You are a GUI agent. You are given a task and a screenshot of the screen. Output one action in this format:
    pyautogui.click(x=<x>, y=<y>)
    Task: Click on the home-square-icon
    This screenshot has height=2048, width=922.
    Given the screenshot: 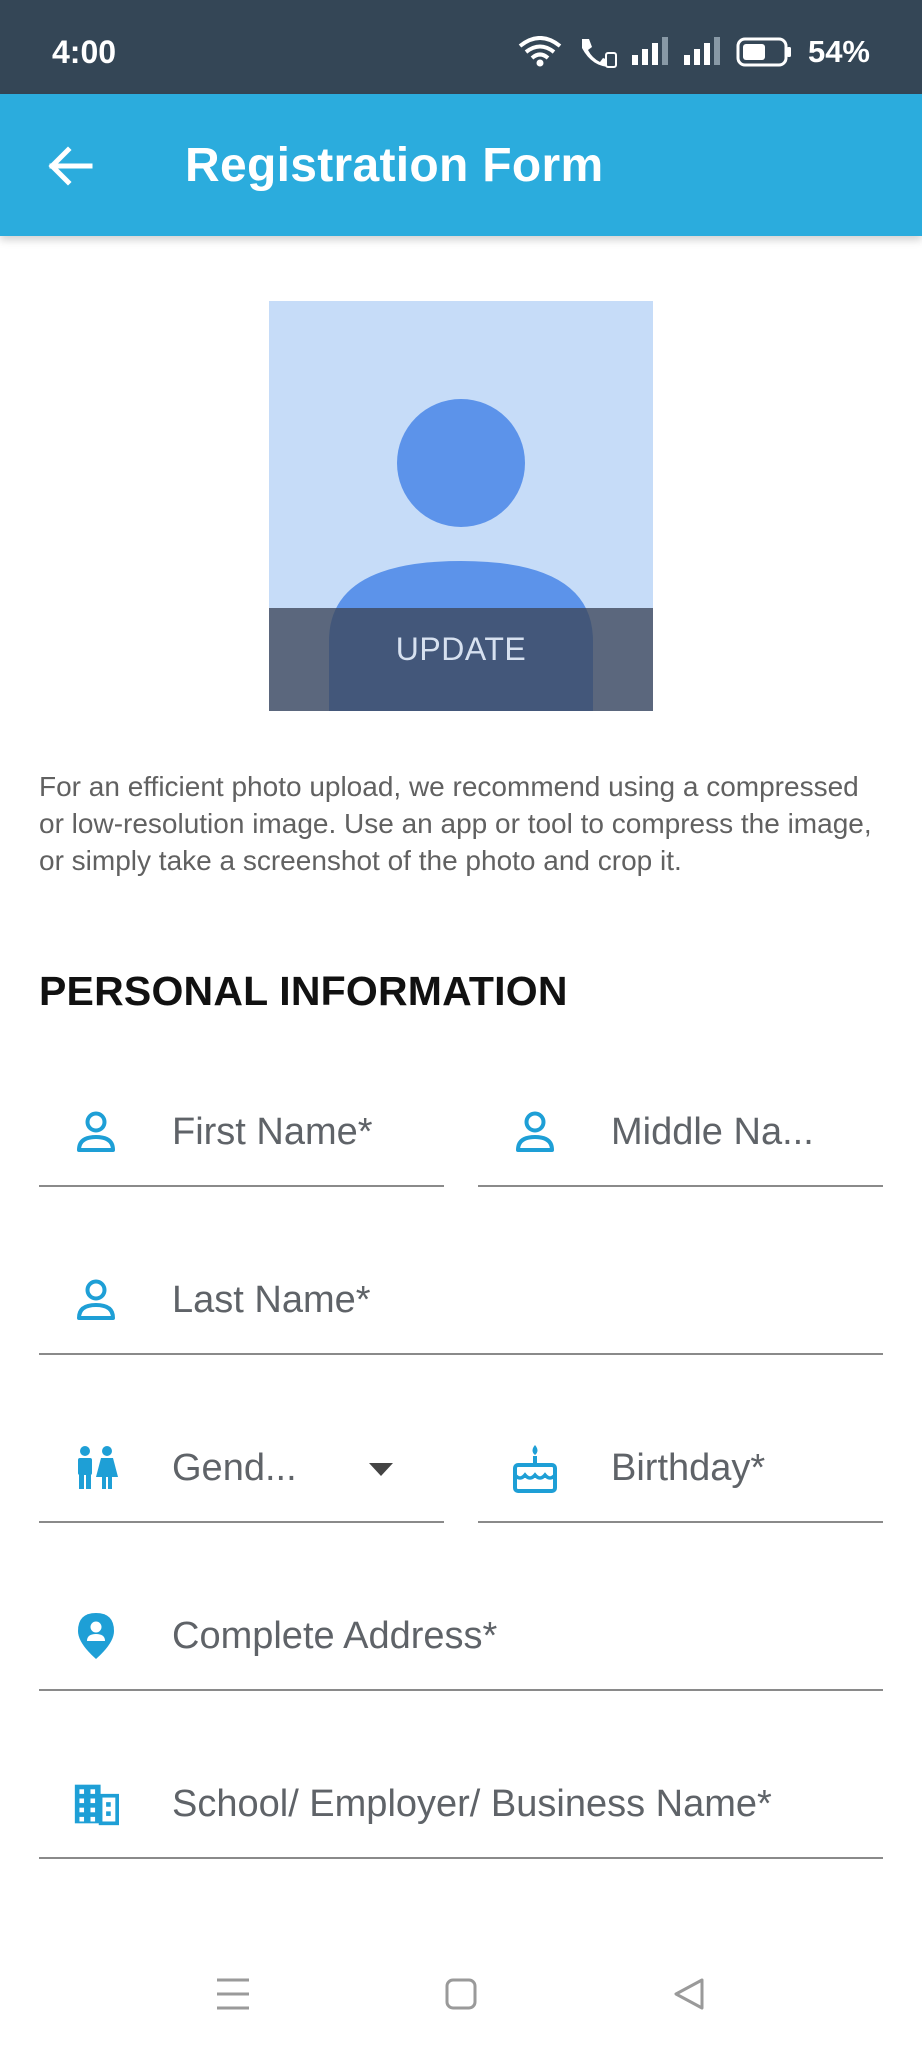 What is the action you would take?
    pyautogui.click(x=461, y=1994)
    